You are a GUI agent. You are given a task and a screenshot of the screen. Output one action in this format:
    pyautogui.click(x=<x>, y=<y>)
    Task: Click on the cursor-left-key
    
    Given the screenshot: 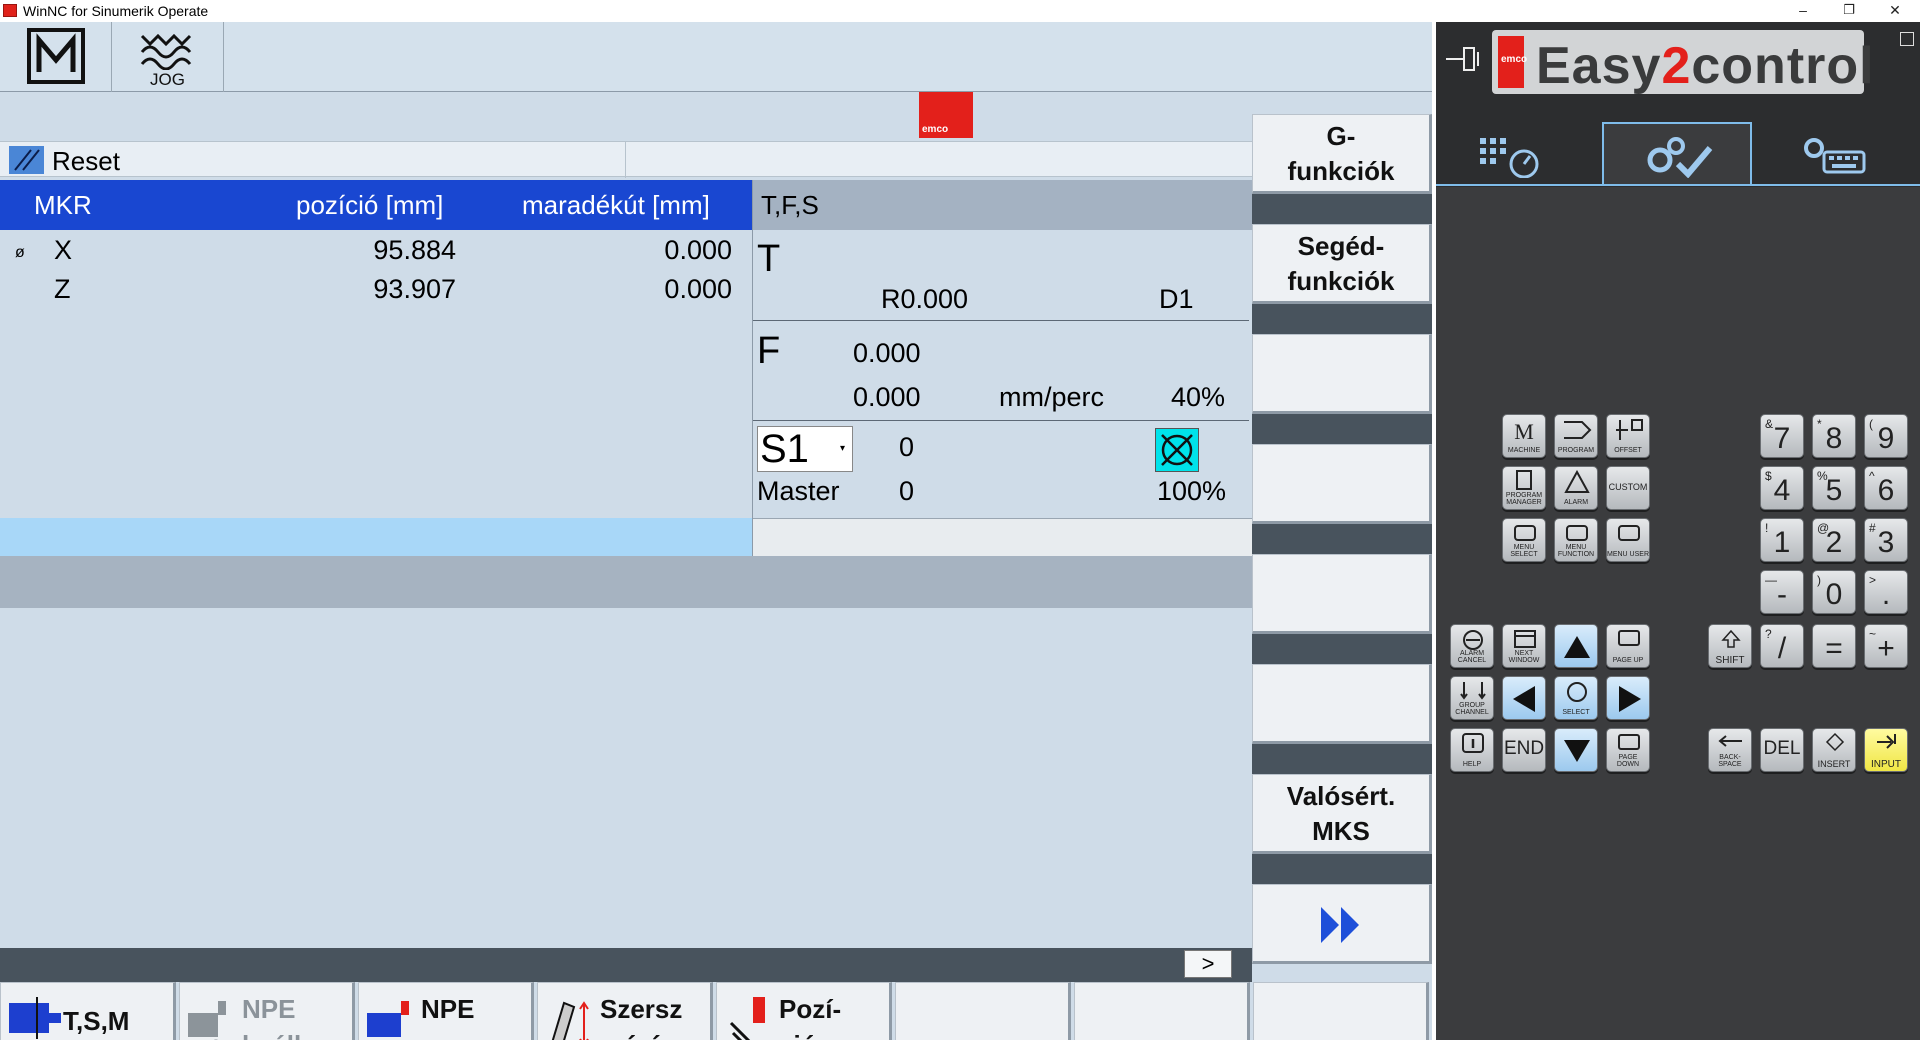 What is the action you would take?
    pyautogui.click(x=1524, y=698)
    